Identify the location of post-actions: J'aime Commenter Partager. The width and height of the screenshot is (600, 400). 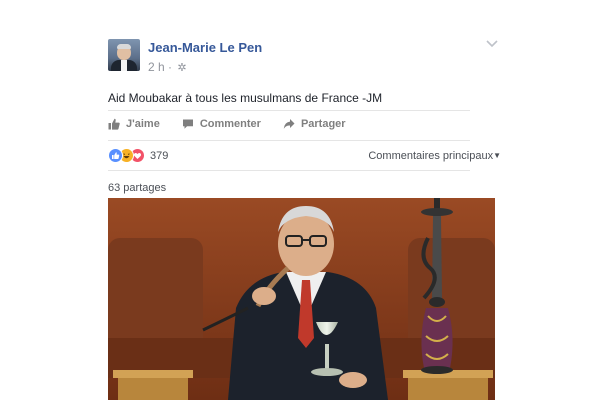
(238, 124).